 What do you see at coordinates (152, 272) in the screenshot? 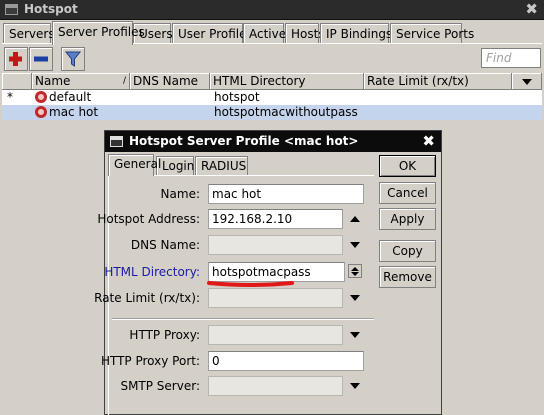
I see `html-directory-label: HTML Directory:` at bounding box center [152, 272].